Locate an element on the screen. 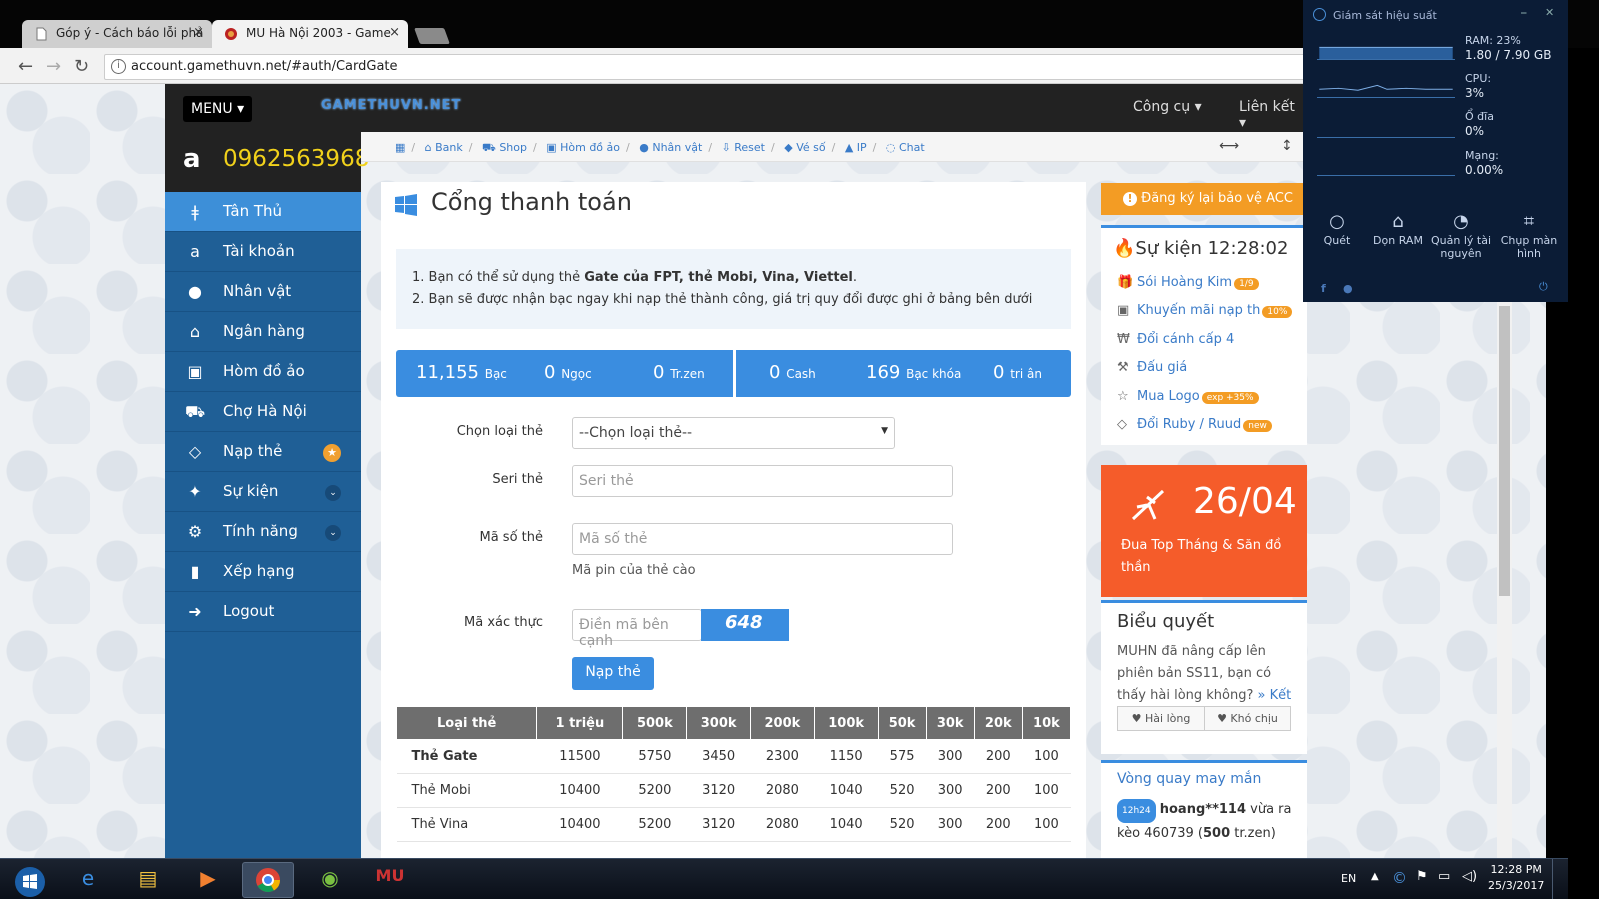 The image size is (1599, 899). breadcrumb-shop: ⛟ Shop is located at coordinates (504, 147).